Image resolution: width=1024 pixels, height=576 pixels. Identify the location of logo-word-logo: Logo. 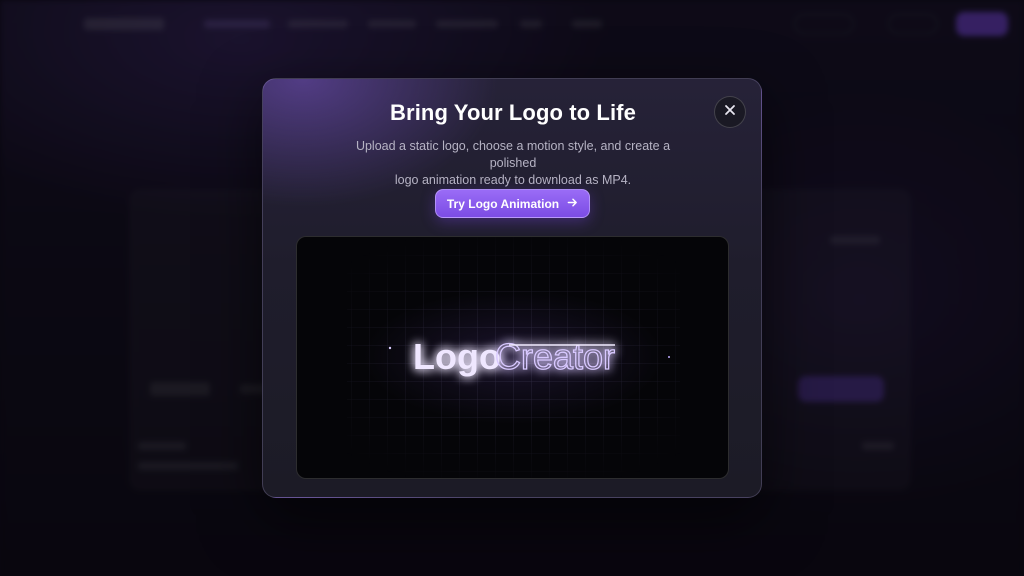
(457, 356).